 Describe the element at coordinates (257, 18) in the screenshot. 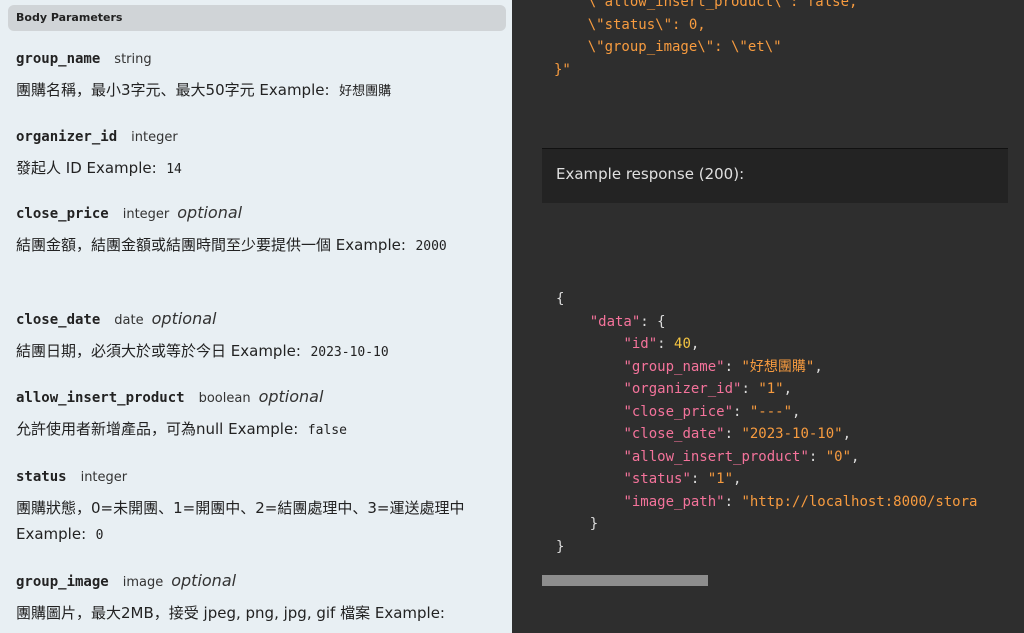

I see `body-parameters-header: Body Parameters` at that location.